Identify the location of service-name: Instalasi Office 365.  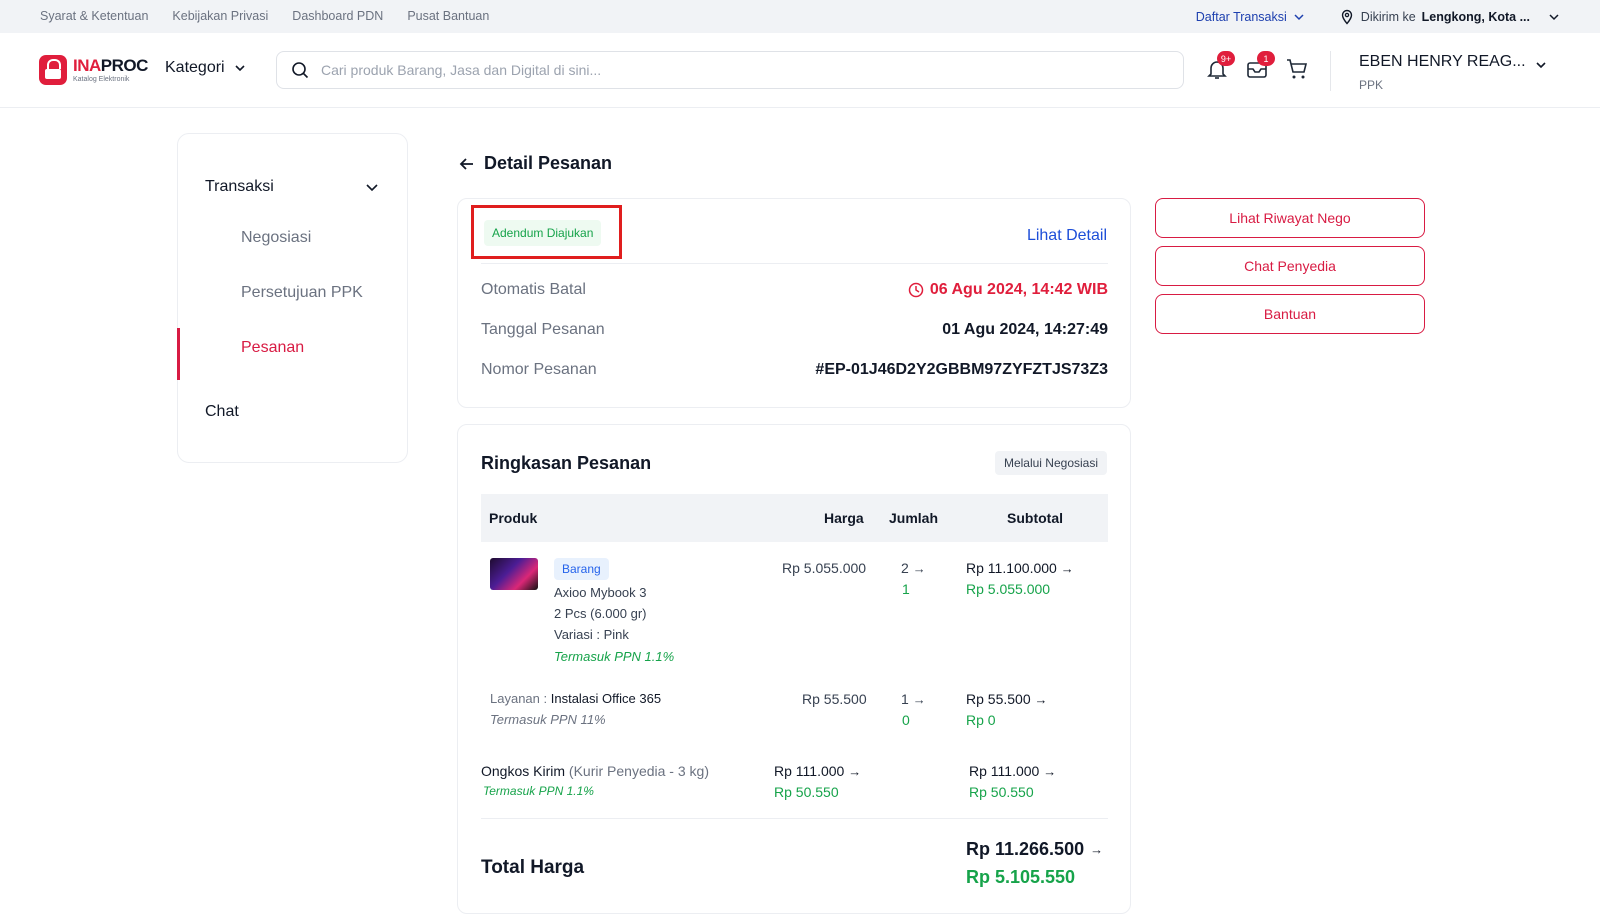
(606, 698).